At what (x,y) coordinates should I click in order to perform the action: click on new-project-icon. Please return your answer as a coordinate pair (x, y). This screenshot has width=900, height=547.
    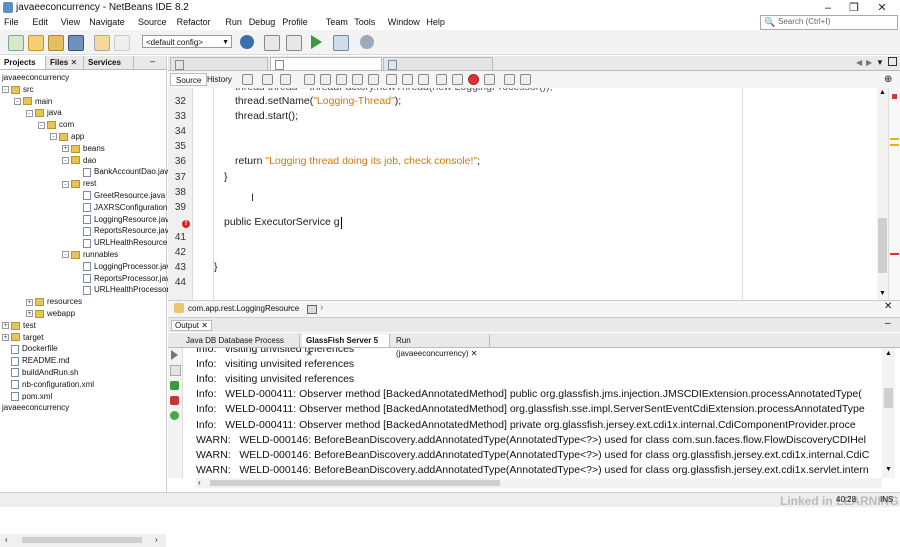
    Looking at the image, I should click on (36, 43).